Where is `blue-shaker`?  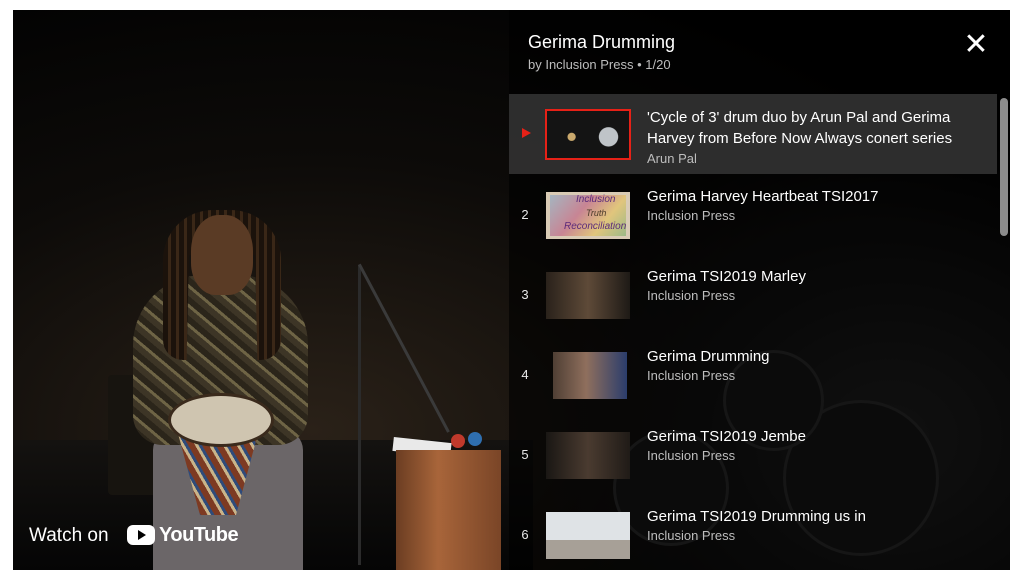
blue-shaker is located at coordinates (475, 439).